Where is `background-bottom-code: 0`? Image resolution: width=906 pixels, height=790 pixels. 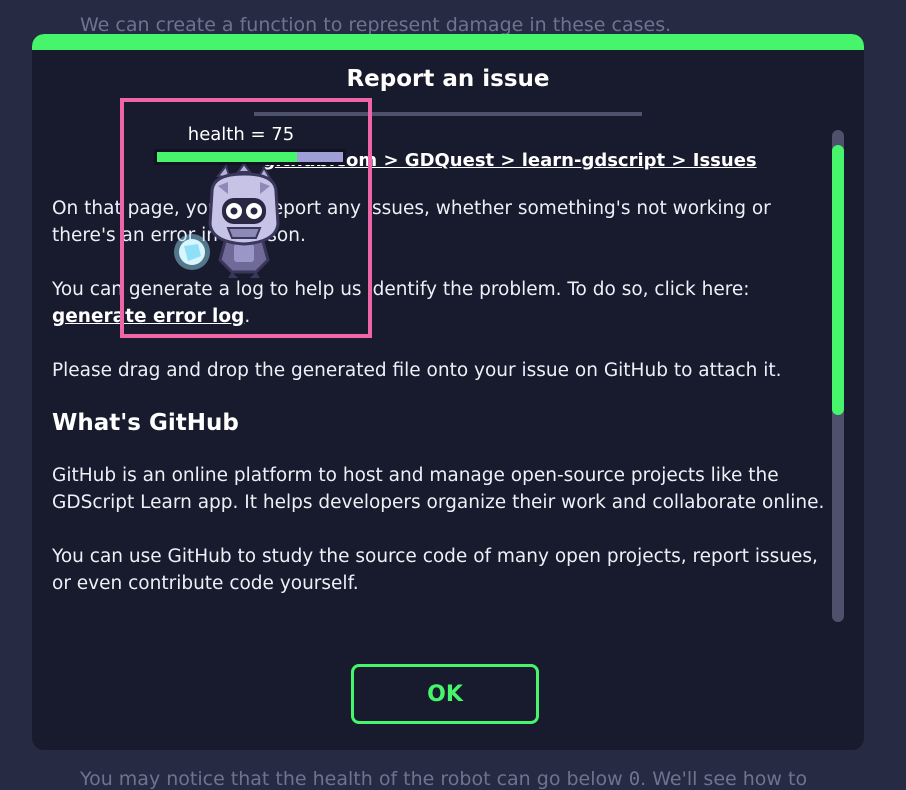
background-bottom-code: 0 is located at coordinates (634, 779).